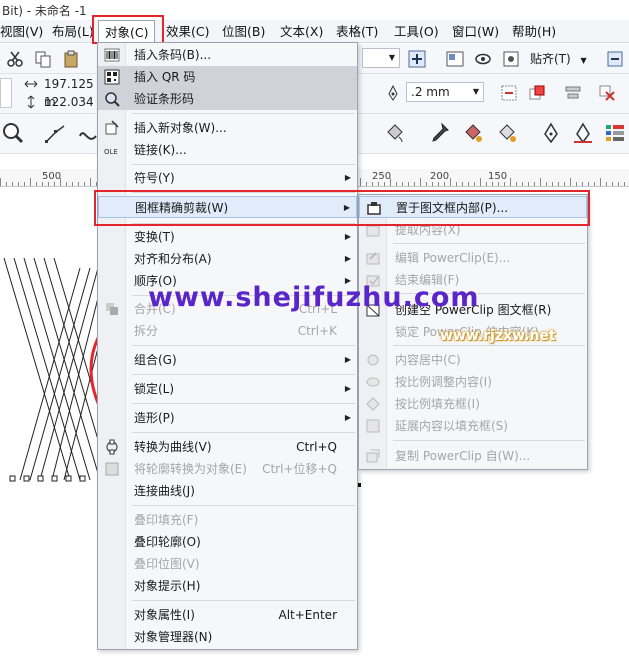 This screenshot has width=629, height=658. I want to click on menu-join-curves: 连接曲线(J), so click(227, 491).